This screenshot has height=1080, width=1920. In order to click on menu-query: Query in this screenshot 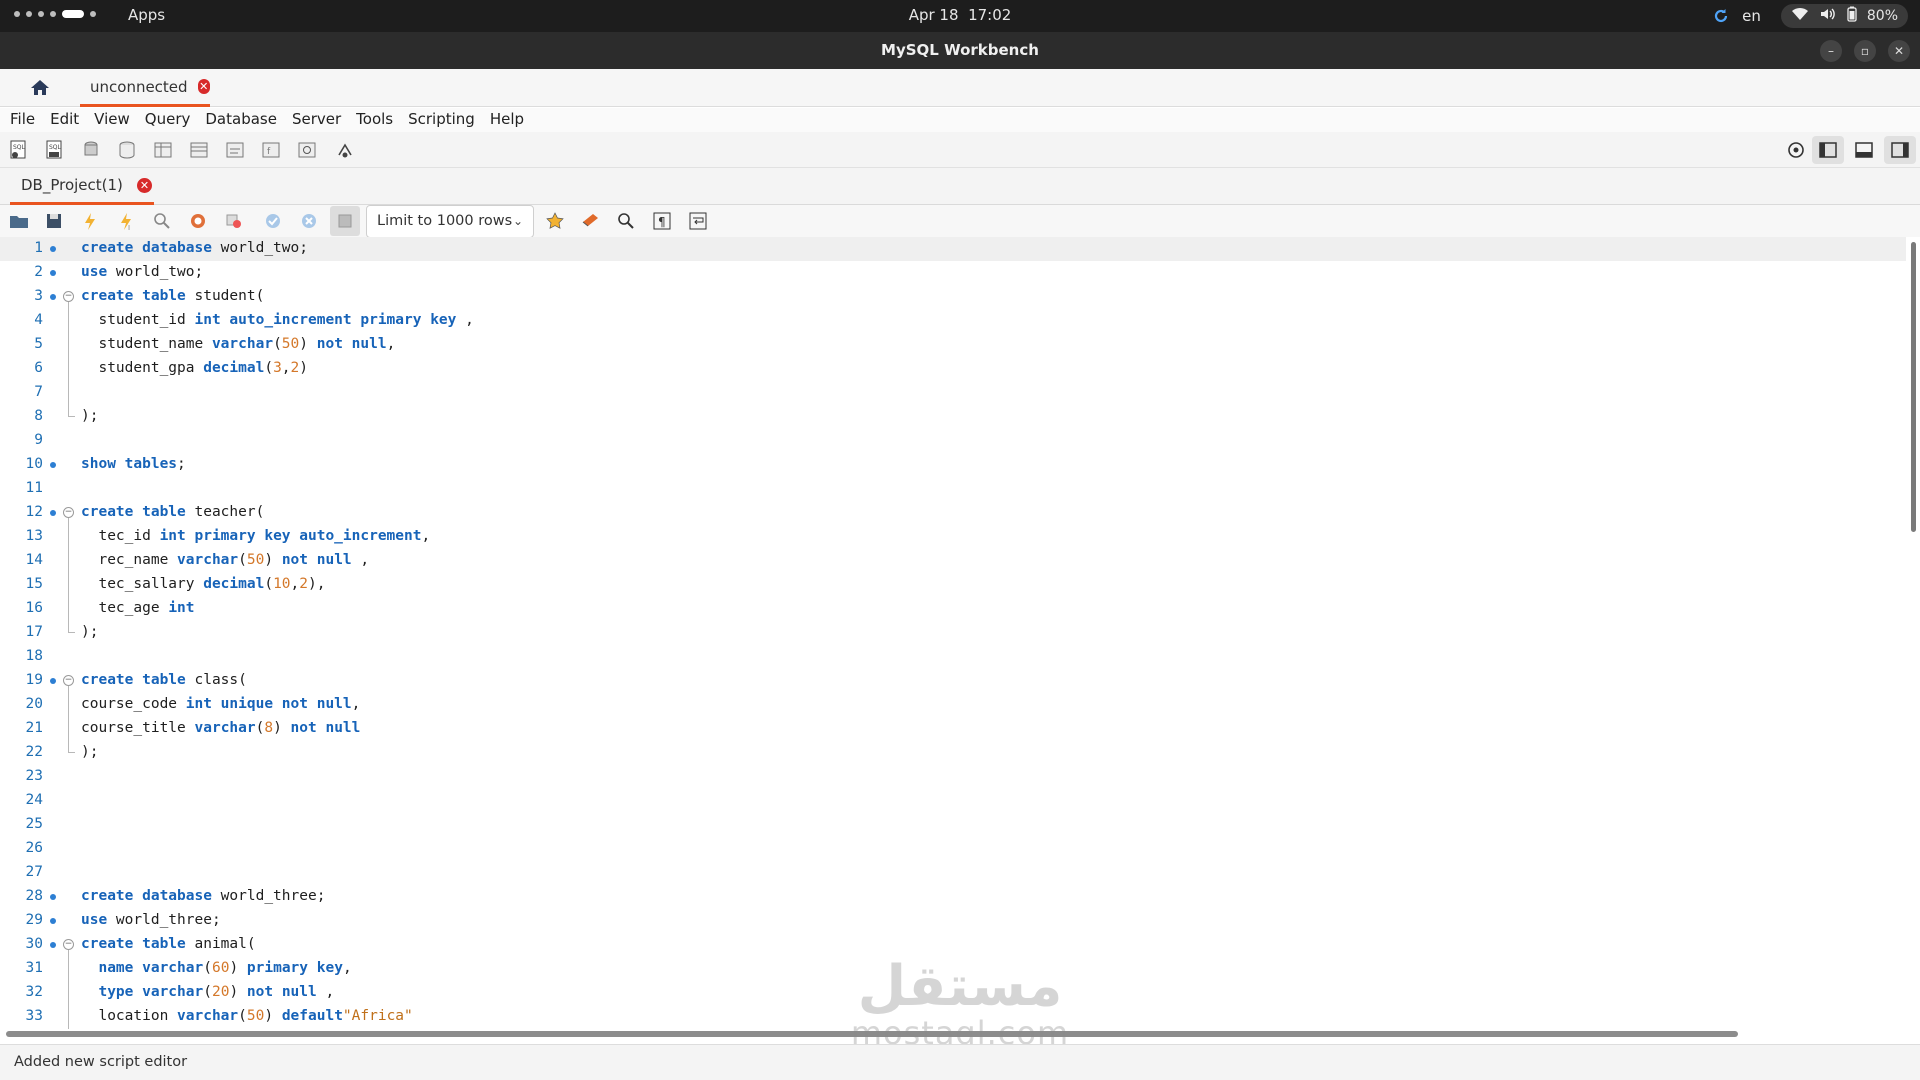, I will do `click(172, 120)`.